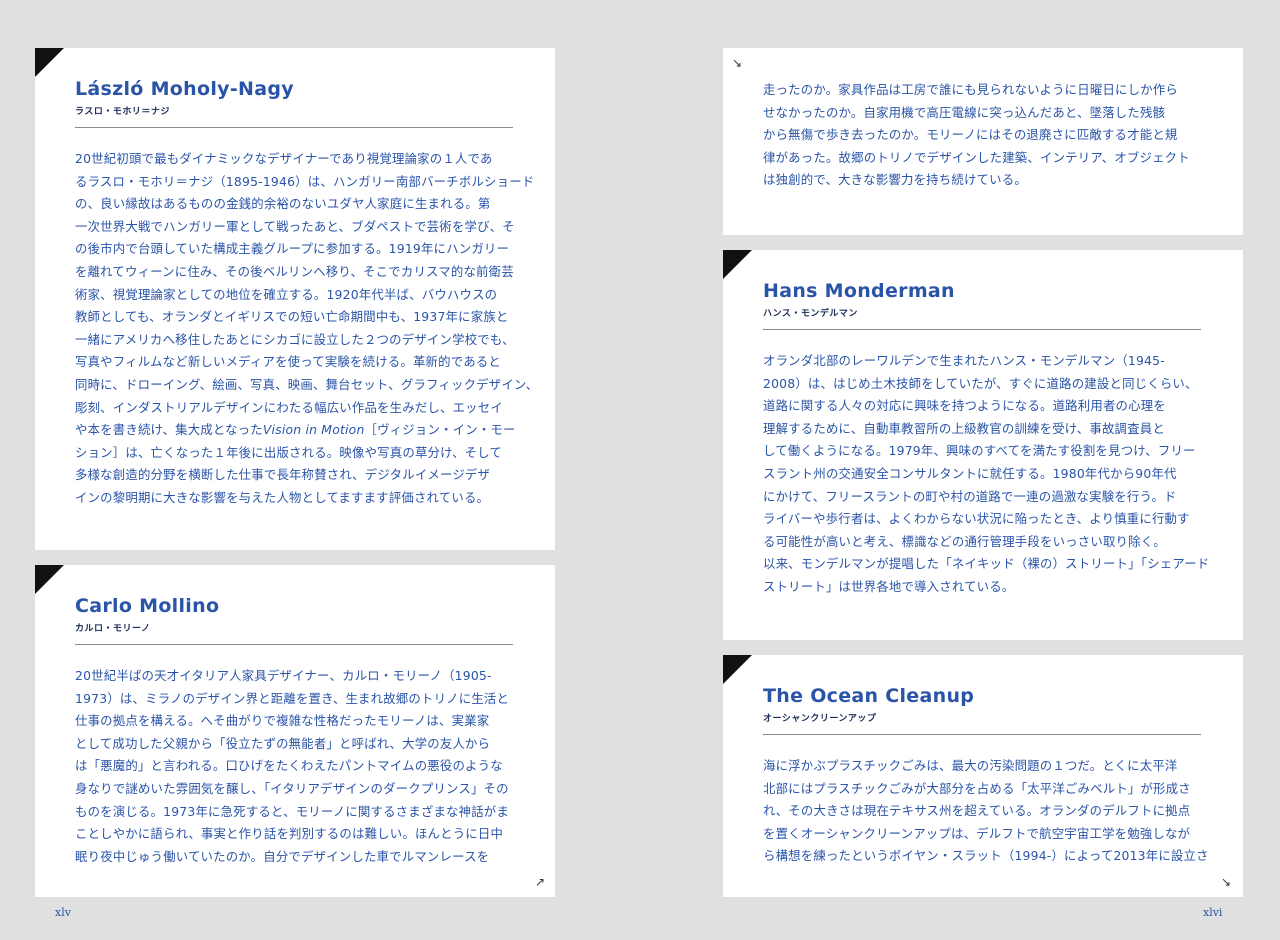 The height and width of the screenshot is (940, 1280). Describe the element at coordinates (289, 407) in the screenshot. I see `body-line: 彫刻、インダストリアルデザインにわたる幅広い作品を生みだし、エッセイ` at that location.